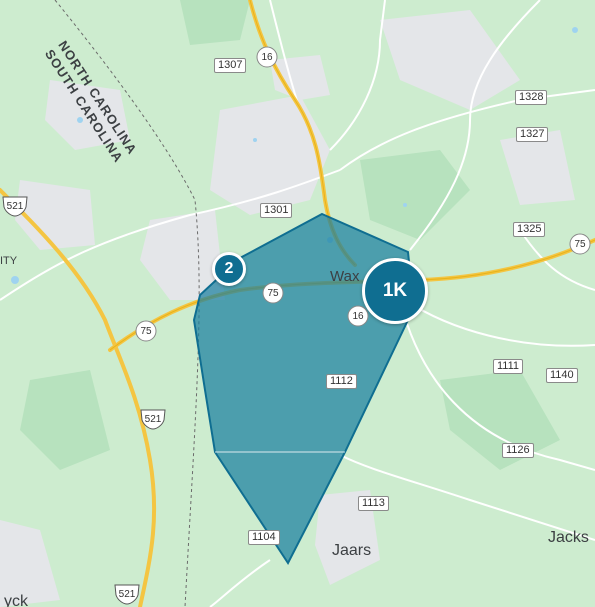 This screenshot has width=595, height=607. What do you see at coordinates (9, 261) in the screenshot?
I see `place-label-city: ITY` at bounding box center [9, 261].